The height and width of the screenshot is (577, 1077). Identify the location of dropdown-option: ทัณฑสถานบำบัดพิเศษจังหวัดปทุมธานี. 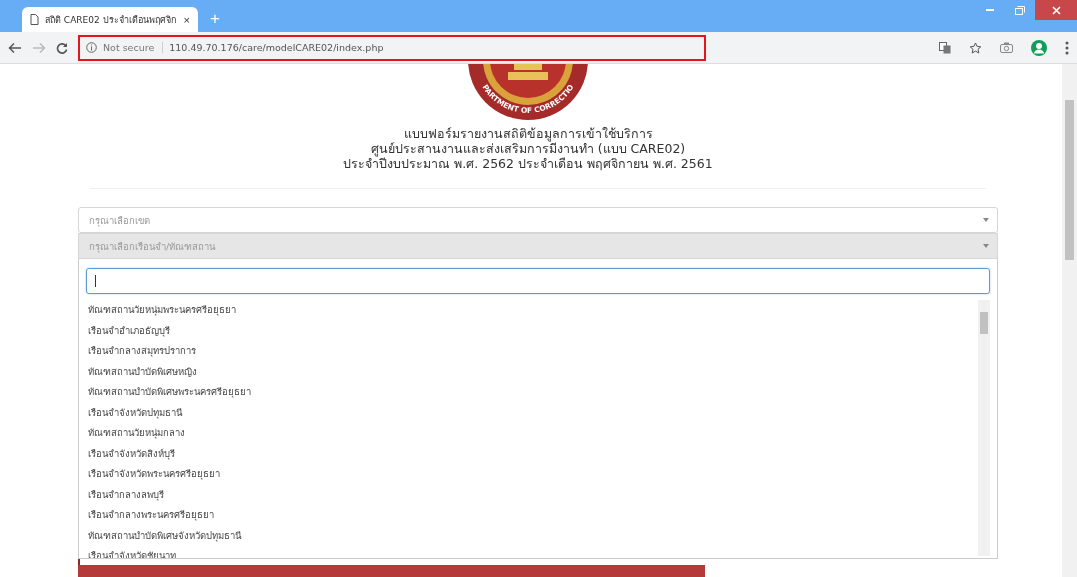
(532, 535).